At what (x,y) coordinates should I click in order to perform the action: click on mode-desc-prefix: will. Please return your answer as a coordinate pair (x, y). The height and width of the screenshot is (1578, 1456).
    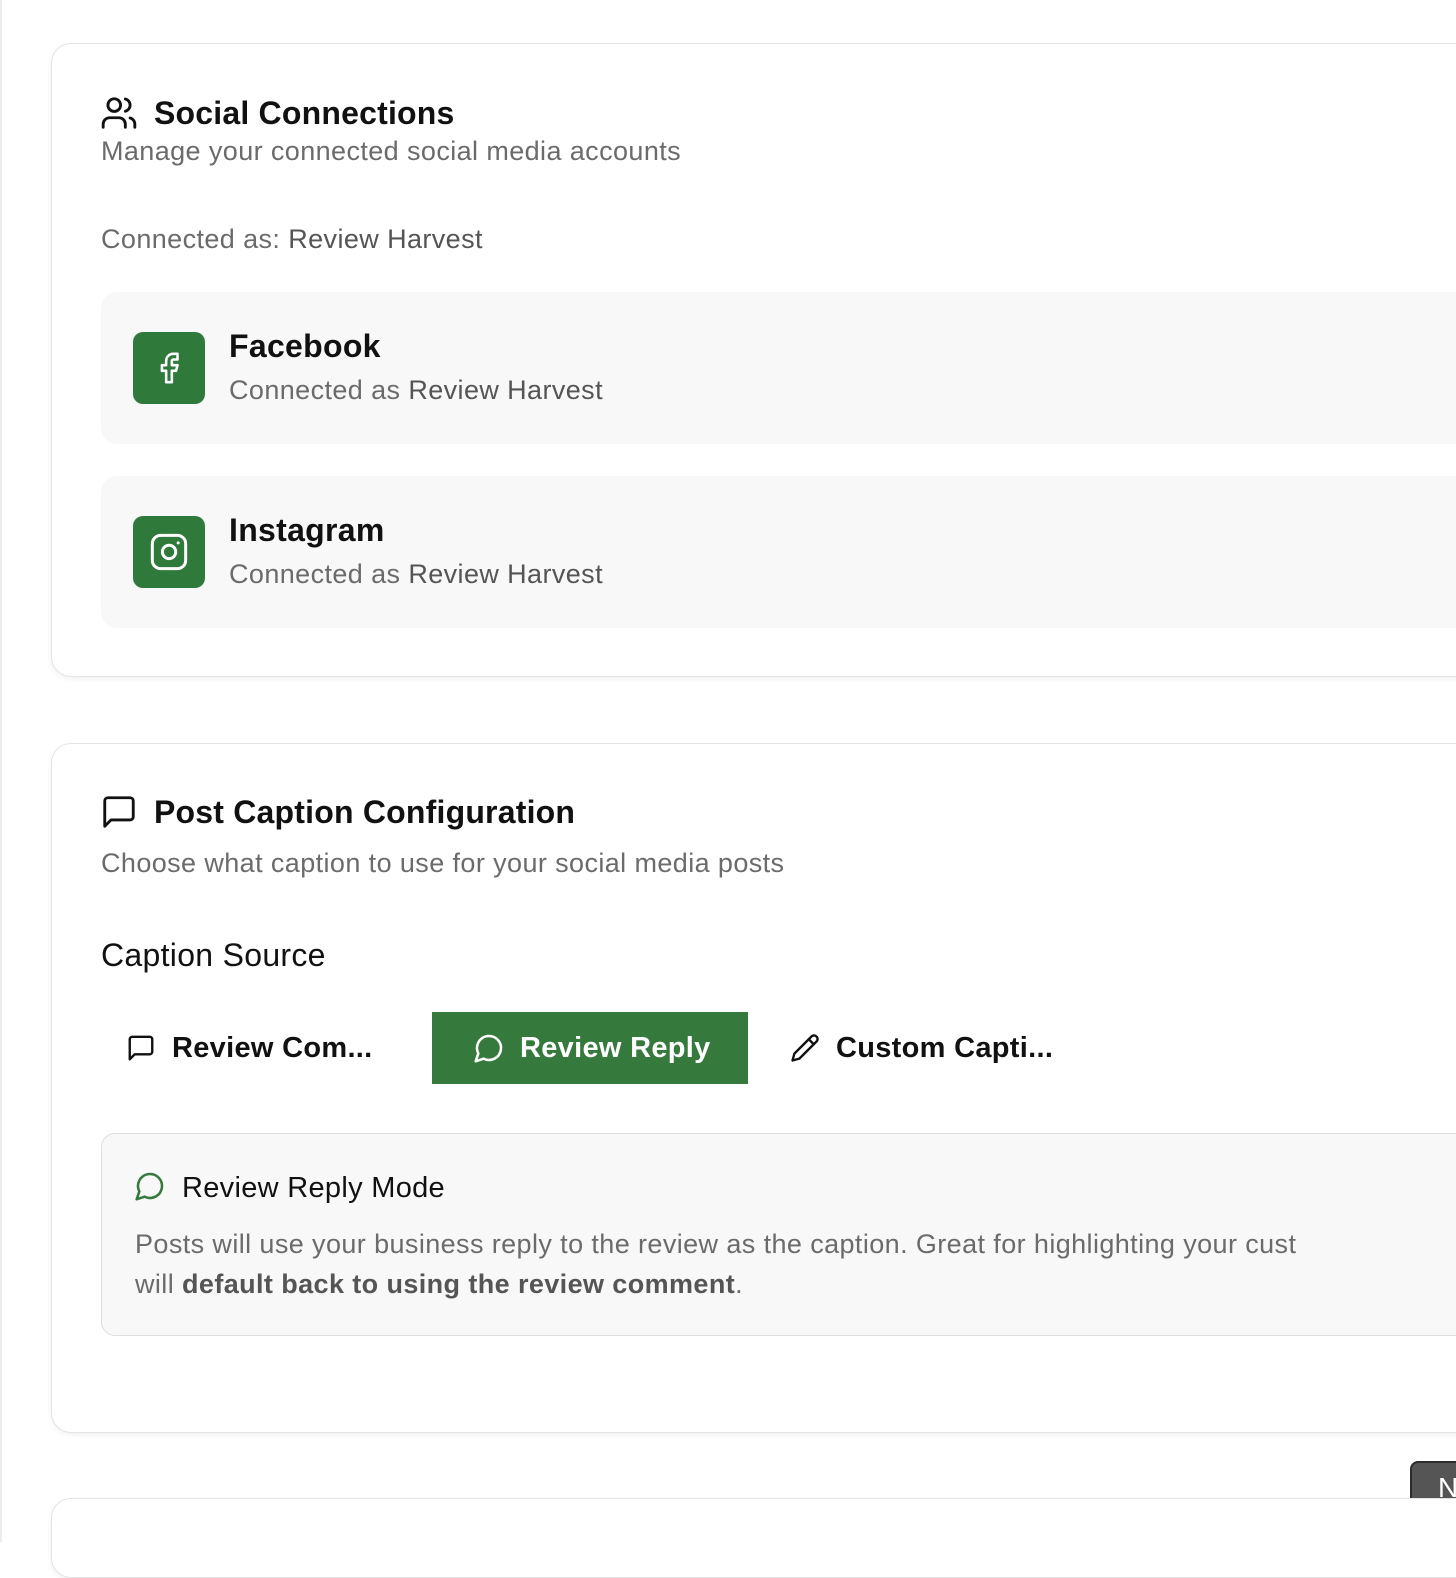
    Looking at the image, I should click on (155, 1284).